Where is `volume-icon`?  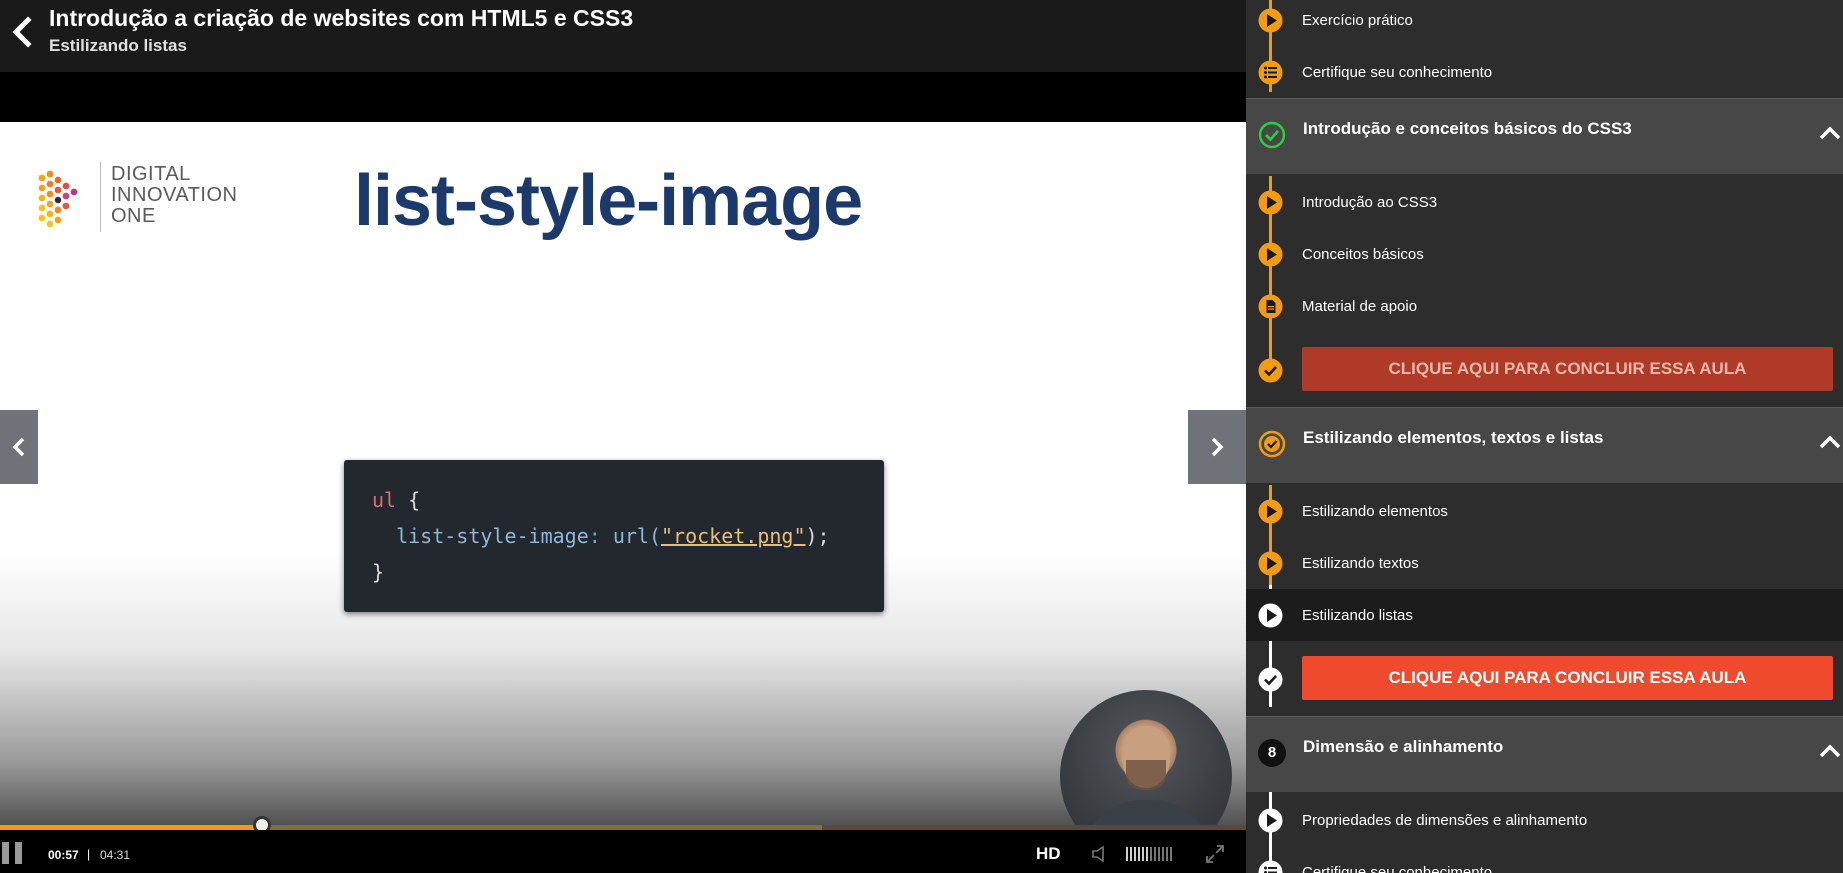
volume-icon is located at coordinates (1101, 854).